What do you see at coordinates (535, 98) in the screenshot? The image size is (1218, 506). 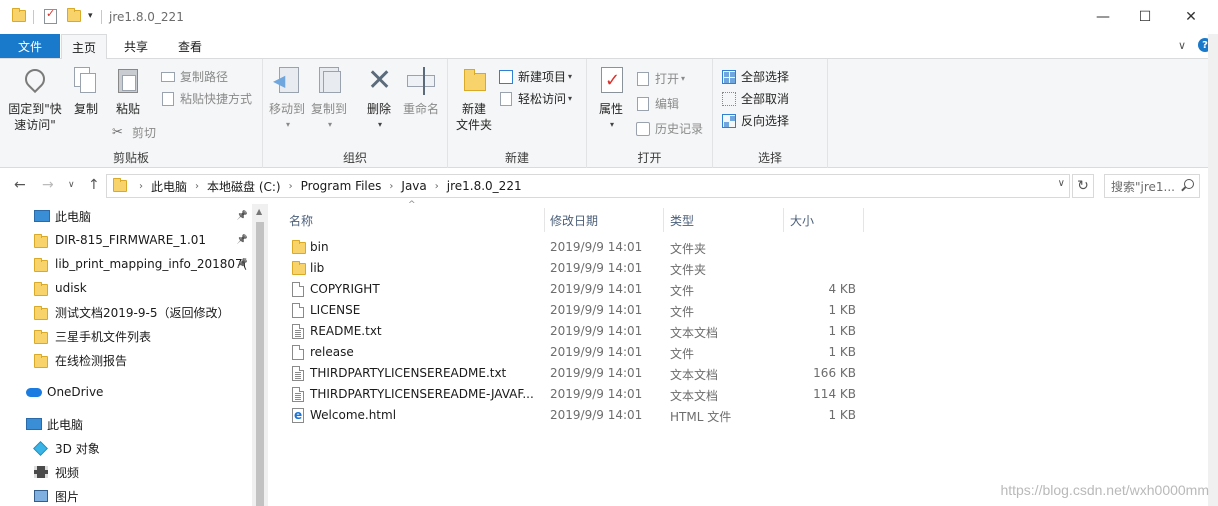 I see `easy-access-button: 轻松访问 ▾` at bounding box center [535, 98].